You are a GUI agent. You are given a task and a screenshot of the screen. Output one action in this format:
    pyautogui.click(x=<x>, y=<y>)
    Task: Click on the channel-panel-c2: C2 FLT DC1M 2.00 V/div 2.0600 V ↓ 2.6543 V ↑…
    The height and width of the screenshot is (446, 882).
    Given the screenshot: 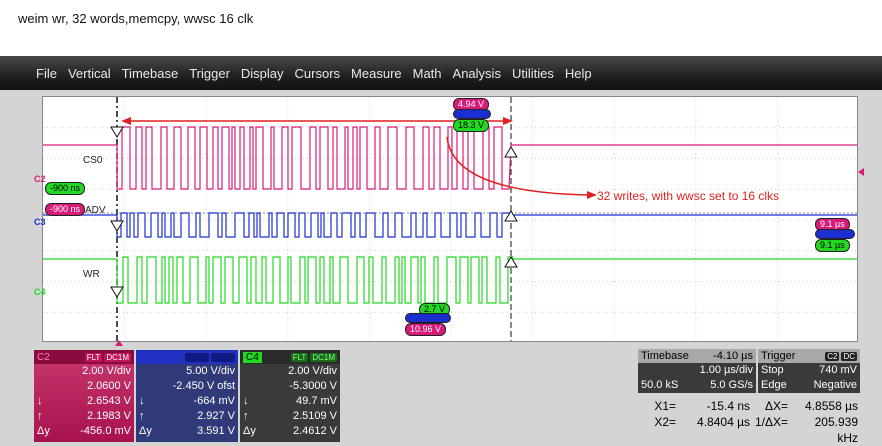 What is the action you would take?
    pyautogui.click(x=84, y=396)
    